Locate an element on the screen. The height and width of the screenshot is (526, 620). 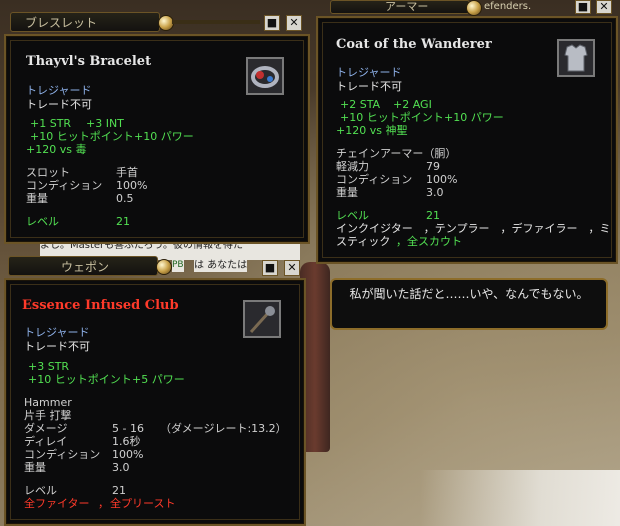
item-name: Coat of the Wanderer is located at coordinates (414, 44).